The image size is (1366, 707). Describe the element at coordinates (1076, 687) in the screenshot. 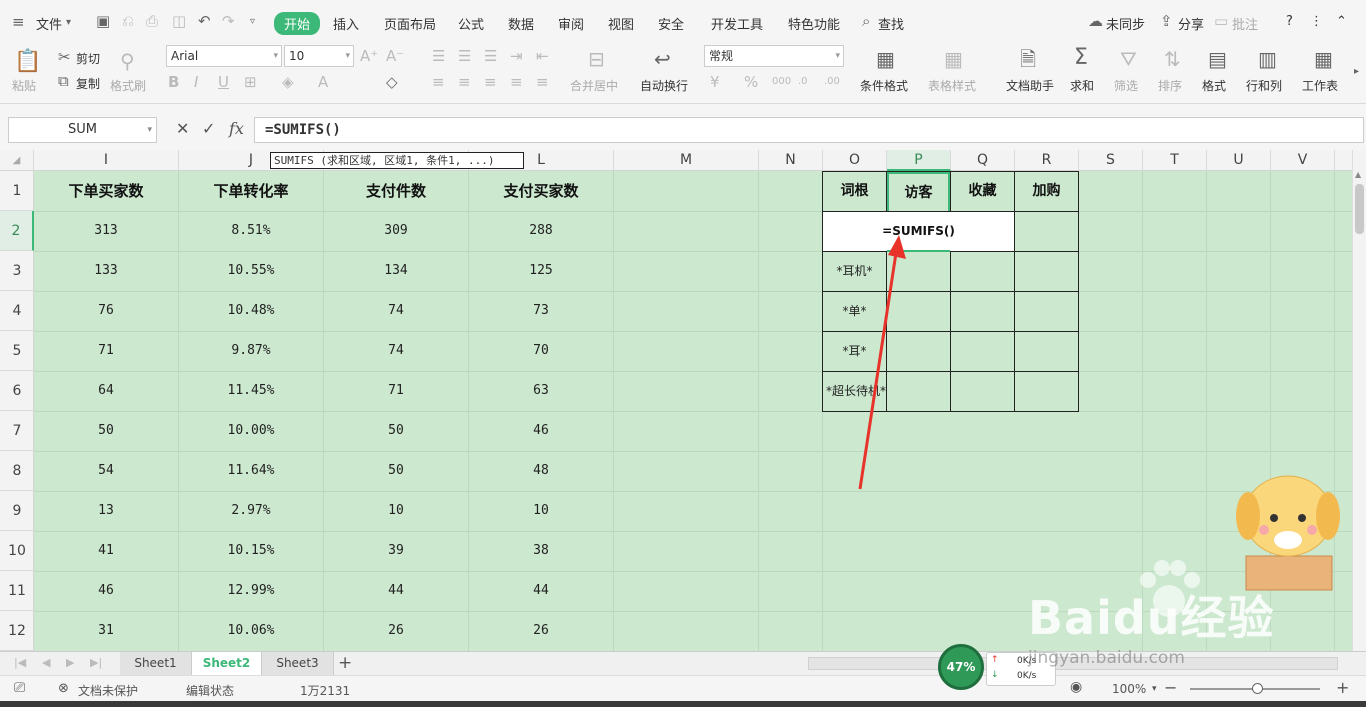

I see `eye-protect-icon: ◉` at that location.